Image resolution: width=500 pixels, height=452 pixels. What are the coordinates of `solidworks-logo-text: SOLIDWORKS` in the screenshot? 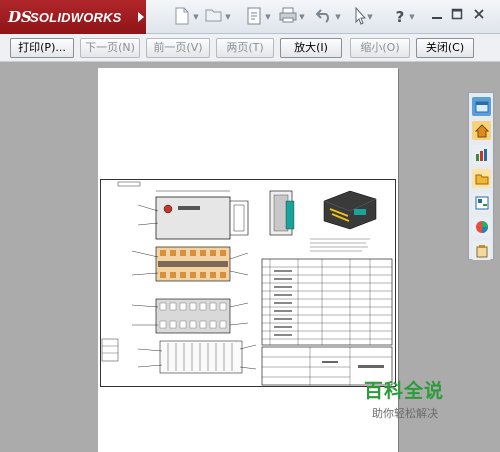 It's located at (76, 17).